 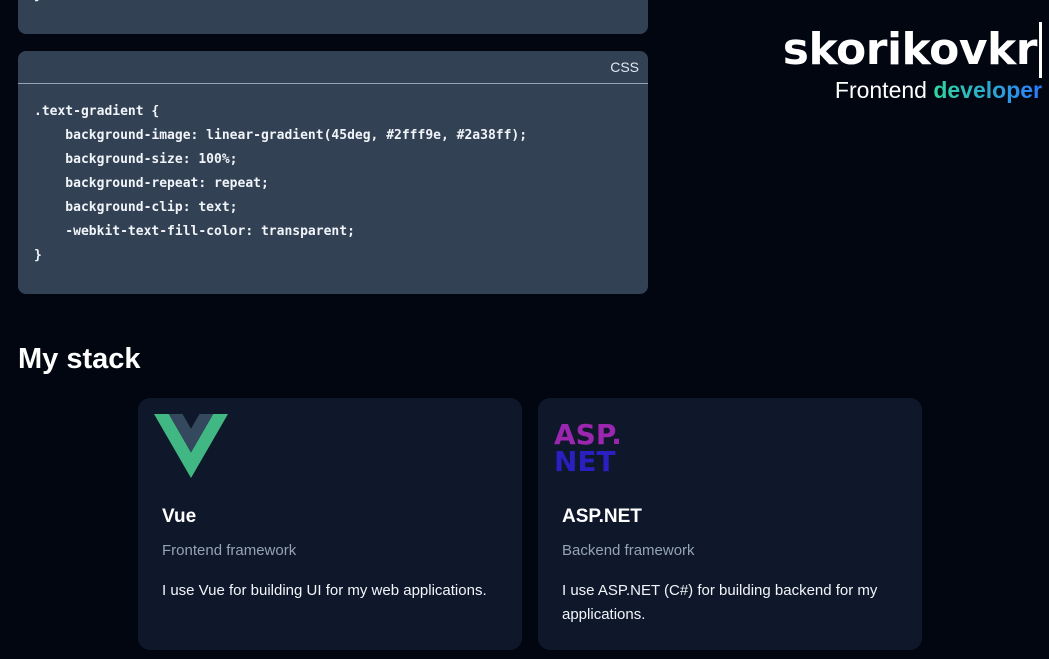 I want to click on code-text: }, so click(x=38, y=1).